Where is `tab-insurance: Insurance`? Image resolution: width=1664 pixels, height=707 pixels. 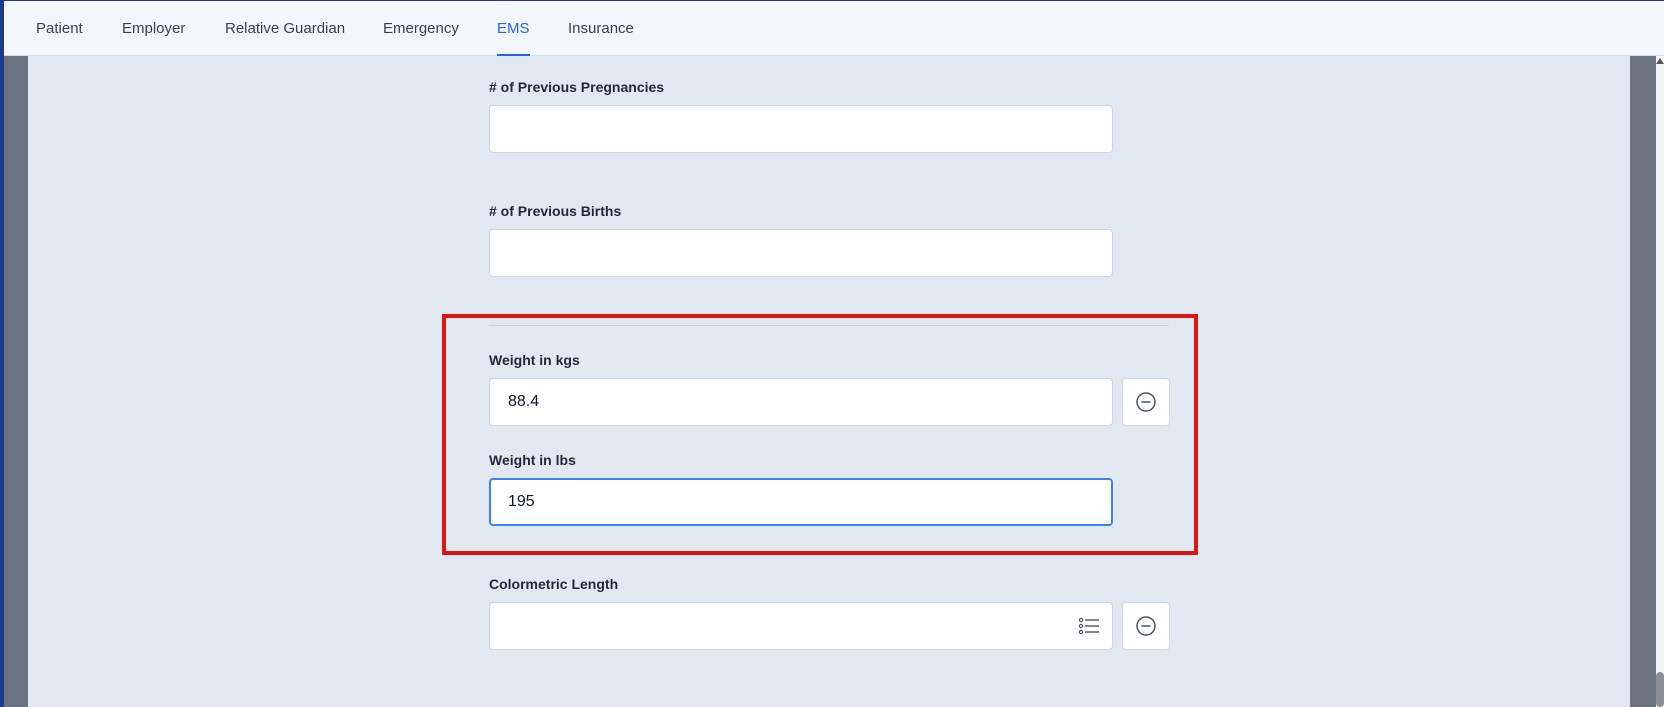 tab-insurance: Insurance is located at coordinates (601, 28).